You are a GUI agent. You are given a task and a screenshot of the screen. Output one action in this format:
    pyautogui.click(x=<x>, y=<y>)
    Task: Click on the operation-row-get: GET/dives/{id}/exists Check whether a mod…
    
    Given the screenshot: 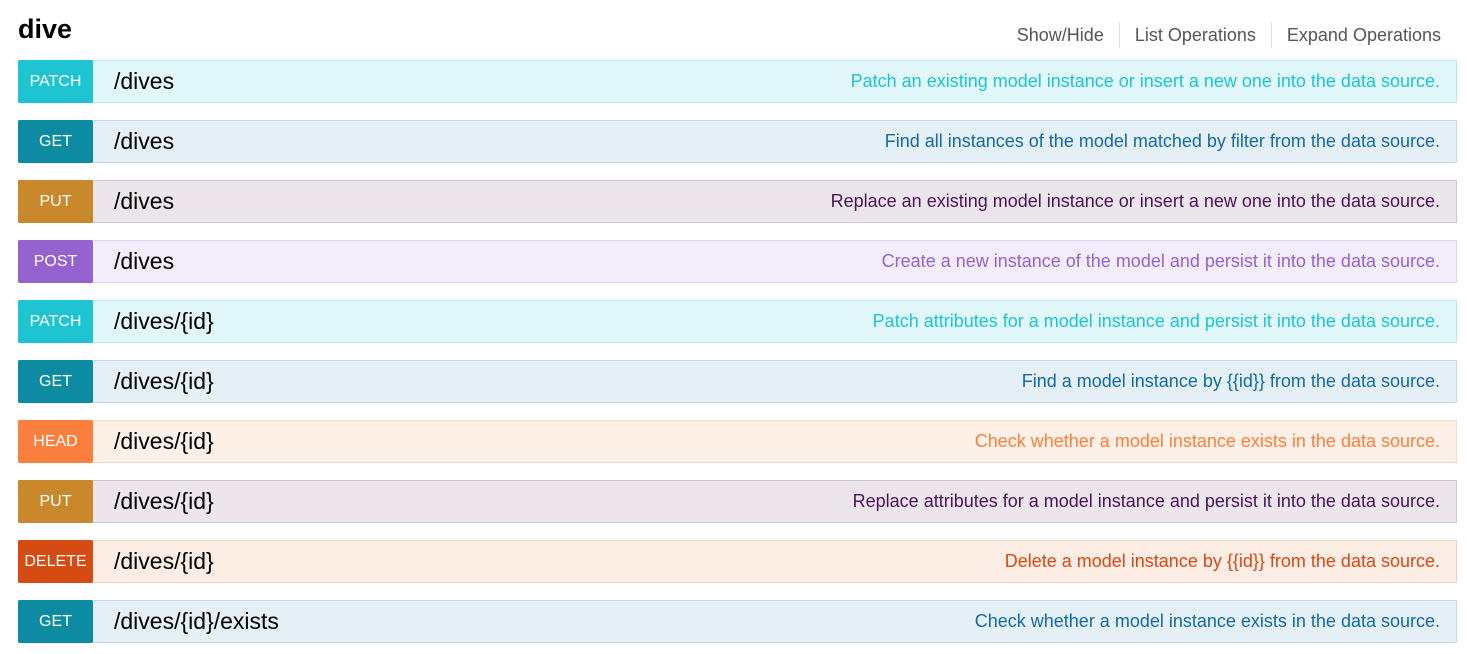 What is the action you would take?
    pyautogui.click(x=737, y=621)
    